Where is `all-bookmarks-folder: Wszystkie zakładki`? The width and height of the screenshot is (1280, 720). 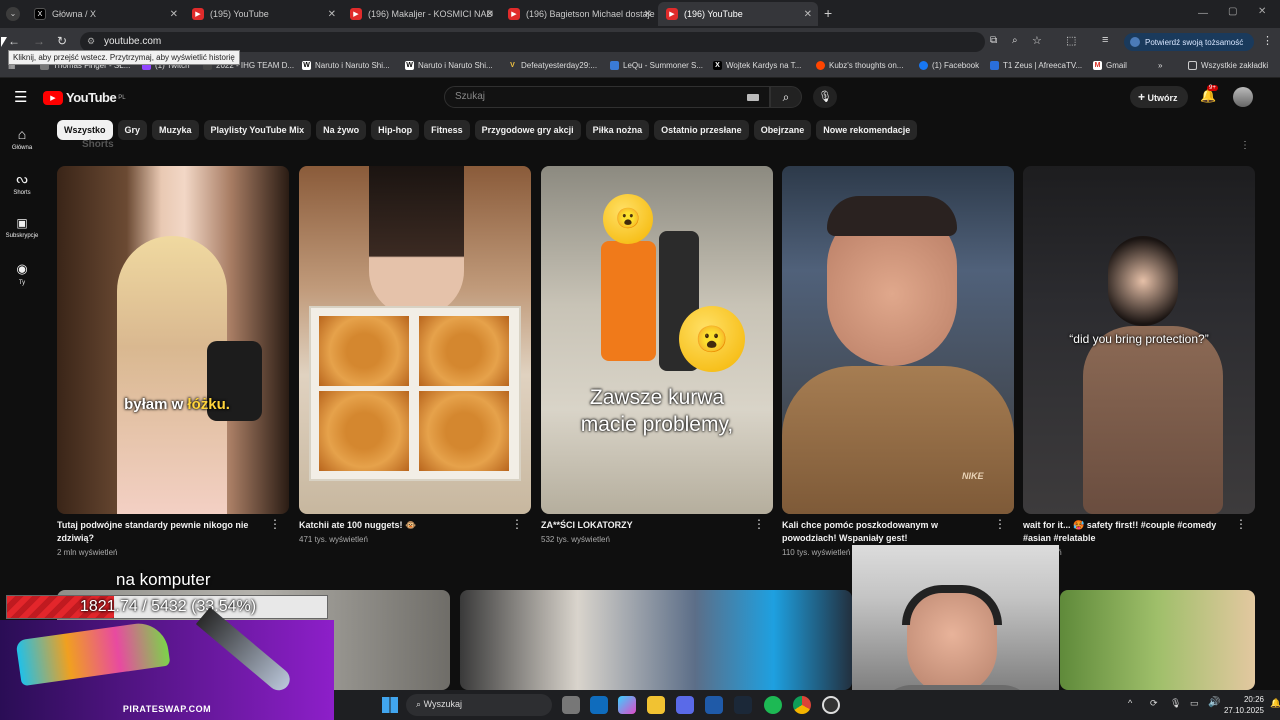
all-bookmarks-folder: Wszystkie zakładki is located at coordinates (1228, 65).